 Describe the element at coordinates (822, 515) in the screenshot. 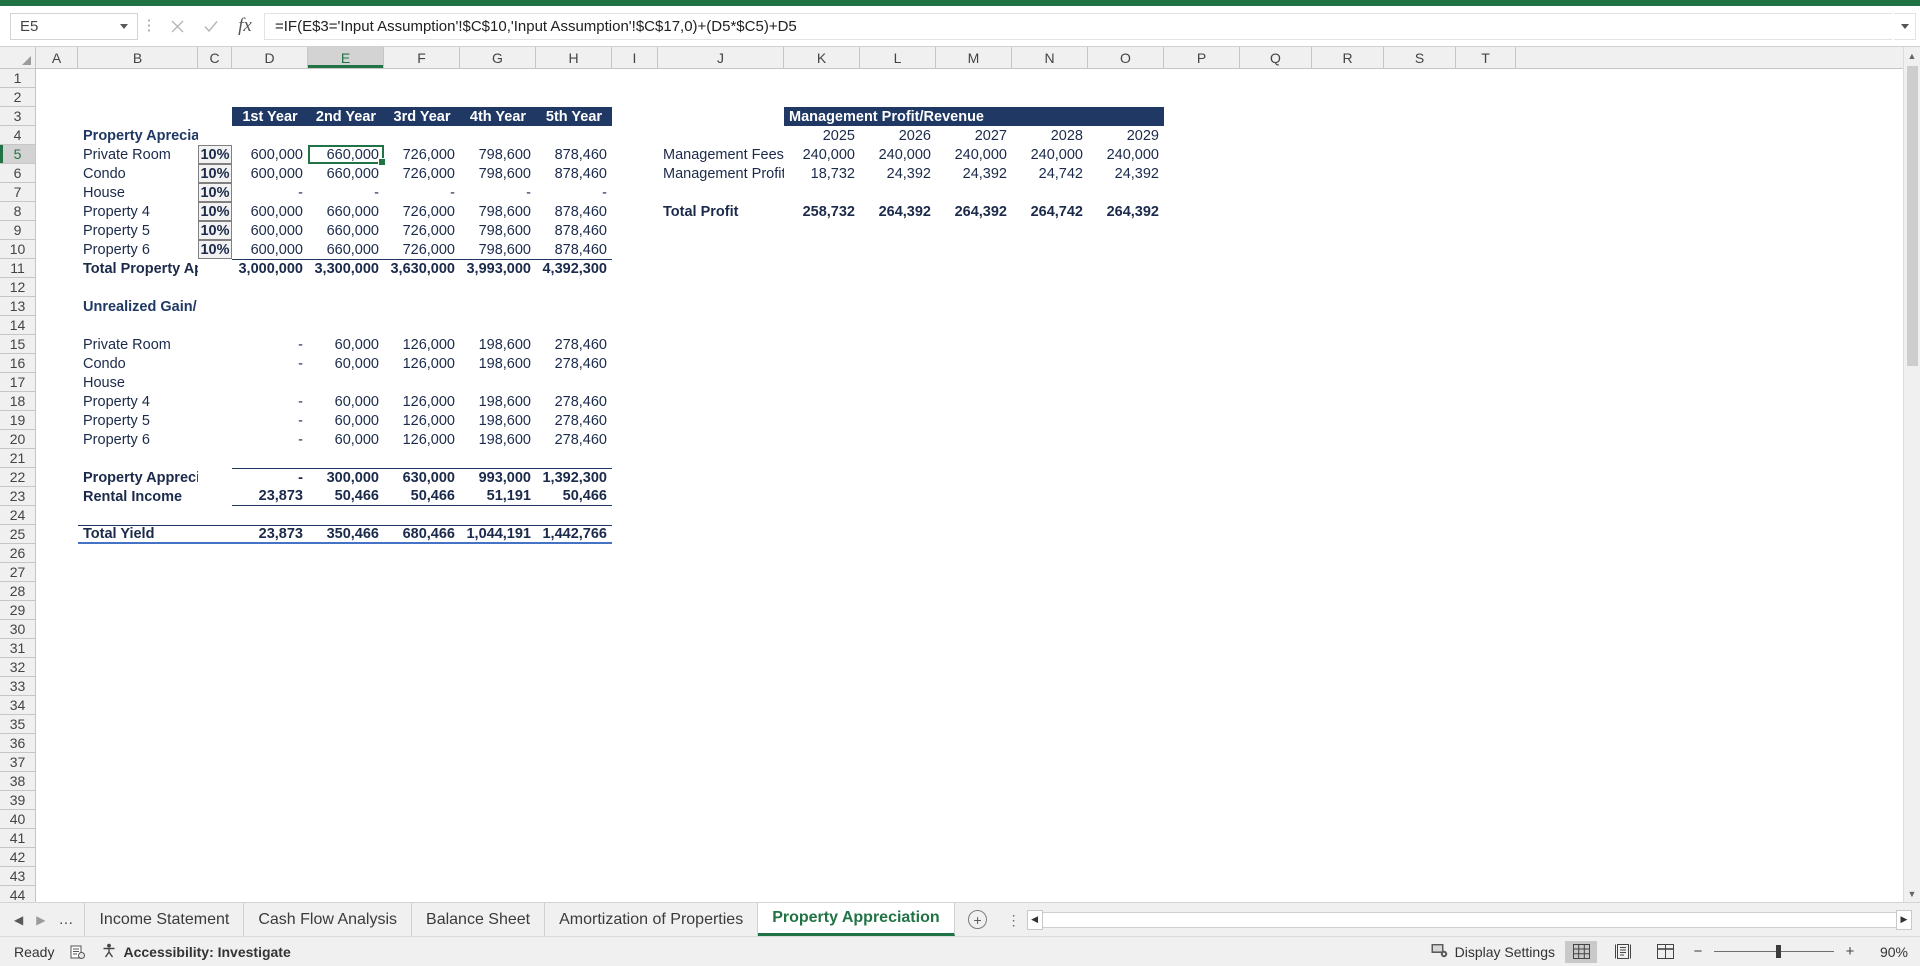

I see `cell-K24` at that location.